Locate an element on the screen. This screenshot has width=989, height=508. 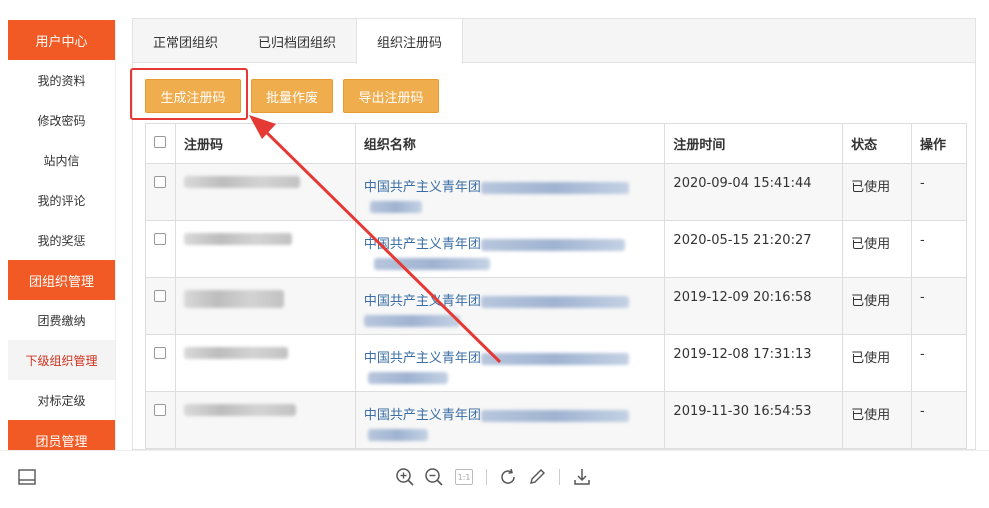
rotate-icon is located at coordinates (508, 477).